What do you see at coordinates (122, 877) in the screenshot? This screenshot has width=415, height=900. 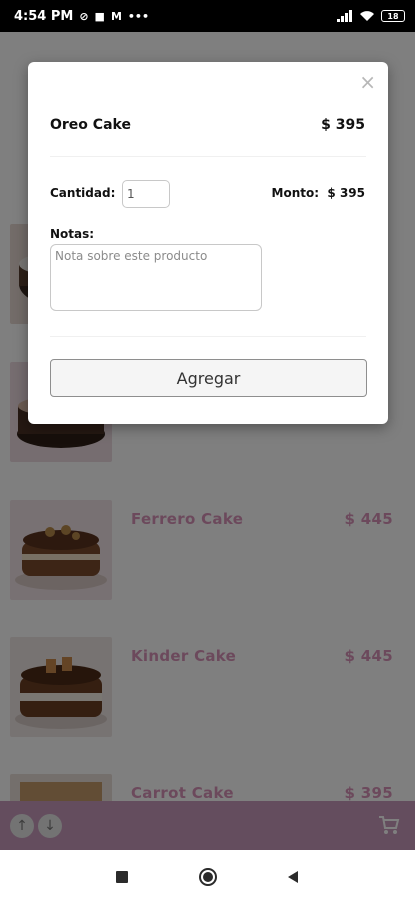 I see `recents-square-icon` at bounding box center [122, 877].